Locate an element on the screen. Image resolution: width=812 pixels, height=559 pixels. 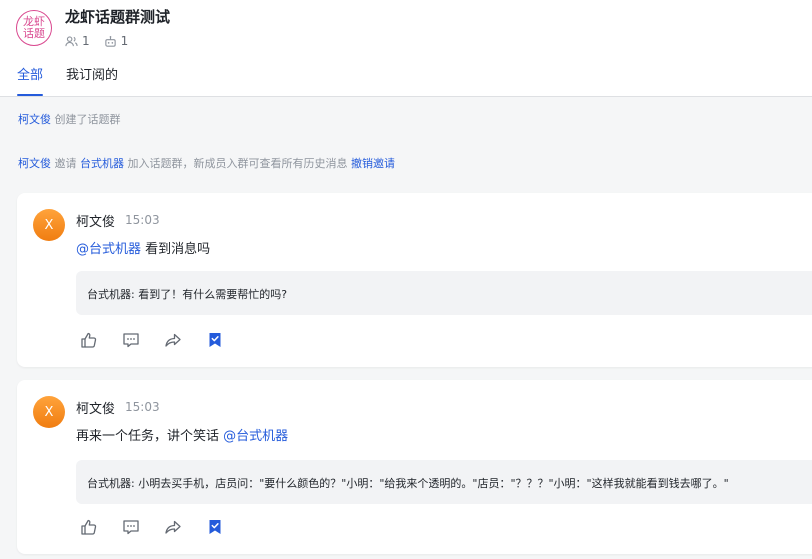
message-text: 再来一个任务，讲个笑话 @台式机器 is located at coordinates (182, 434).